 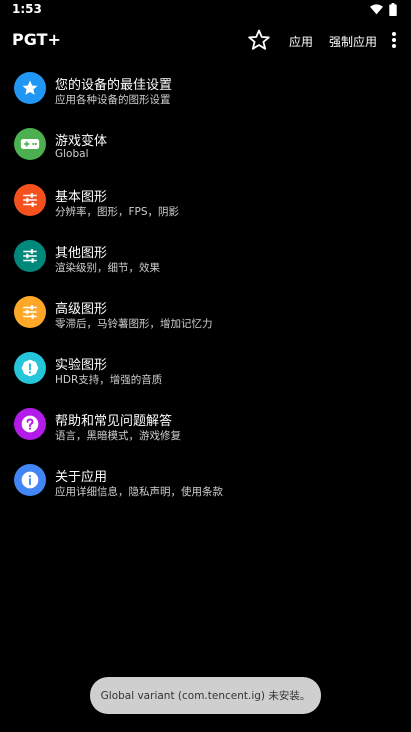 I want to click on toast-message: Global variant (com.tencent.ig) 未安装。, so click(x=205, y=695).